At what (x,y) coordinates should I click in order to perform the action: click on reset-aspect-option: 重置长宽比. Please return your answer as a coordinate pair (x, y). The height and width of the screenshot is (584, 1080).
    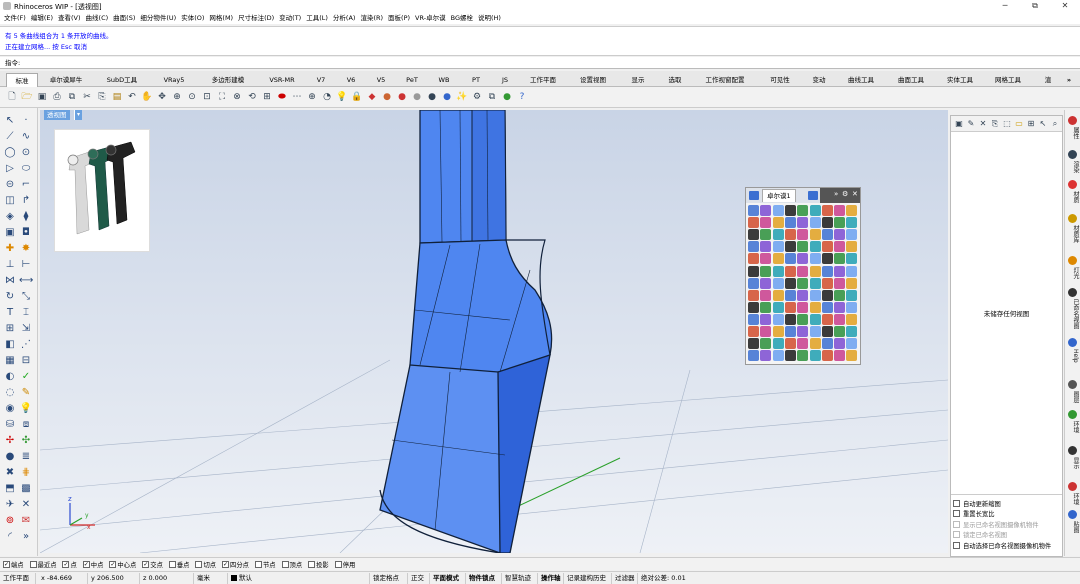
    Looking at the image, I should click on (1006, 514).